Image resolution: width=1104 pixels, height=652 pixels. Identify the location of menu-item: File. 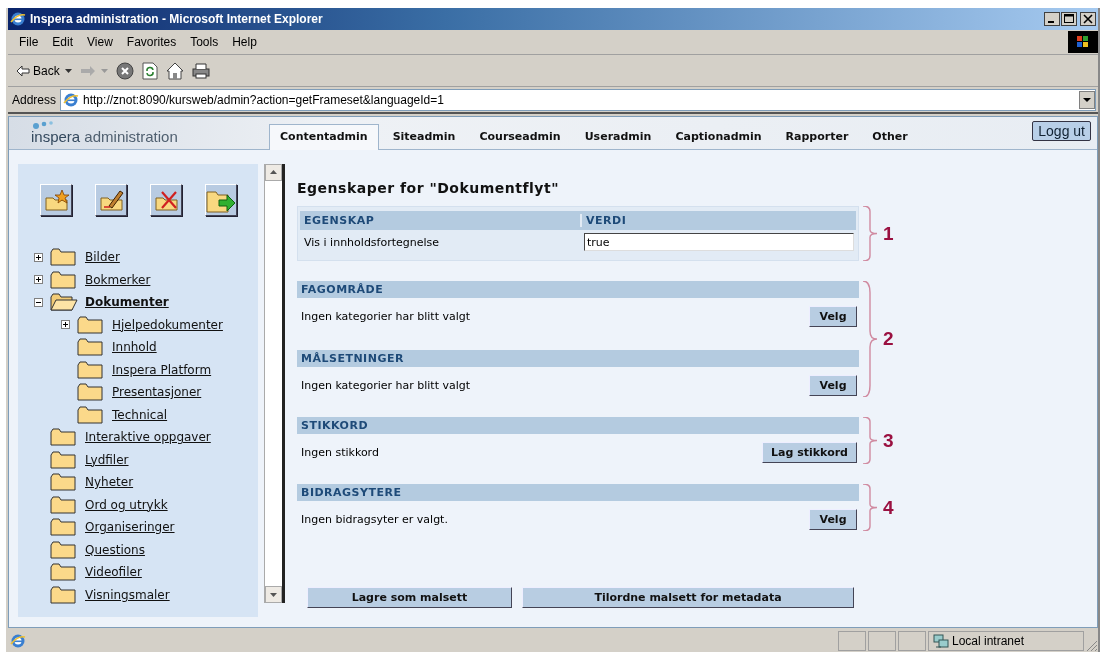
(29, 42).